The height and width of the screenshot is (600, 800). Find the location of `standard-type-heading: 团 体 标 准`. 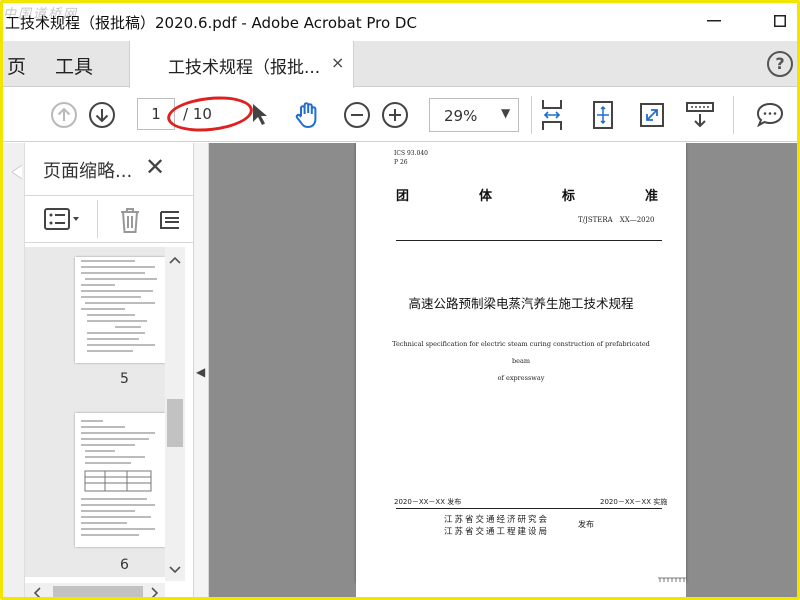

standard-type-heading: 团 体 标 准 is located at coordinates (527, 194).